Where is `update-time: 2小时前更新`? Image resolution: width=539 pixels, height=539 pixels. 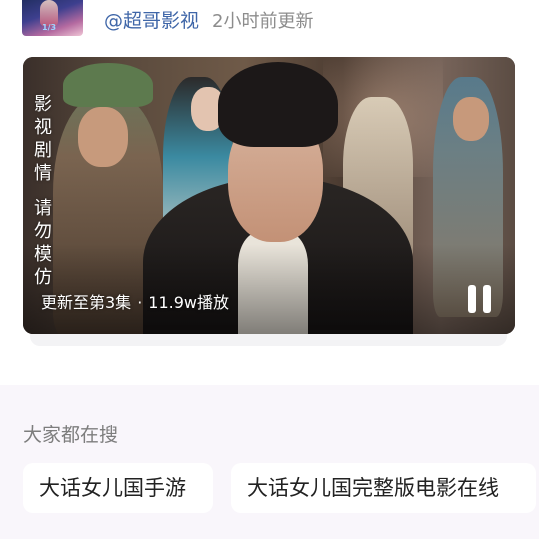
update-time: 2小时前更新 is located at coordinates (263, 21).